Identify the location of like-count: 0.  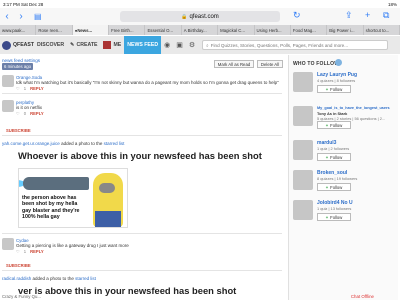
(25, 113).